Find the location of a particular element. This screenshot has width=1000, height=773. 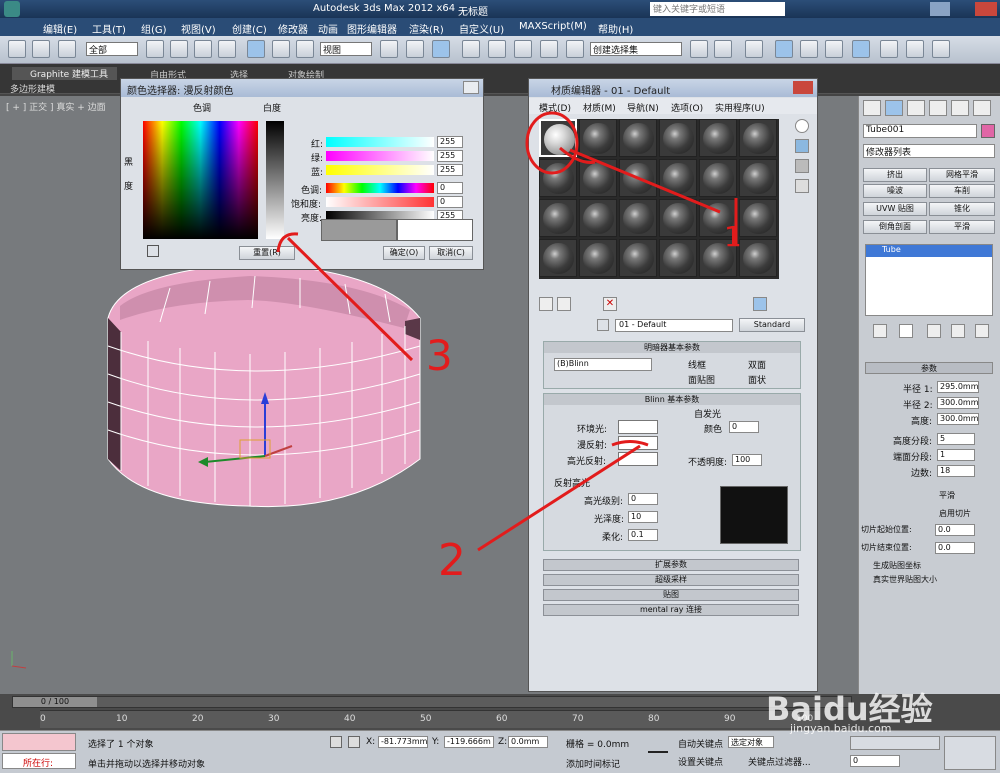

grid-size: 栅格 = 0.0mm is located at coordinates (598, 745).